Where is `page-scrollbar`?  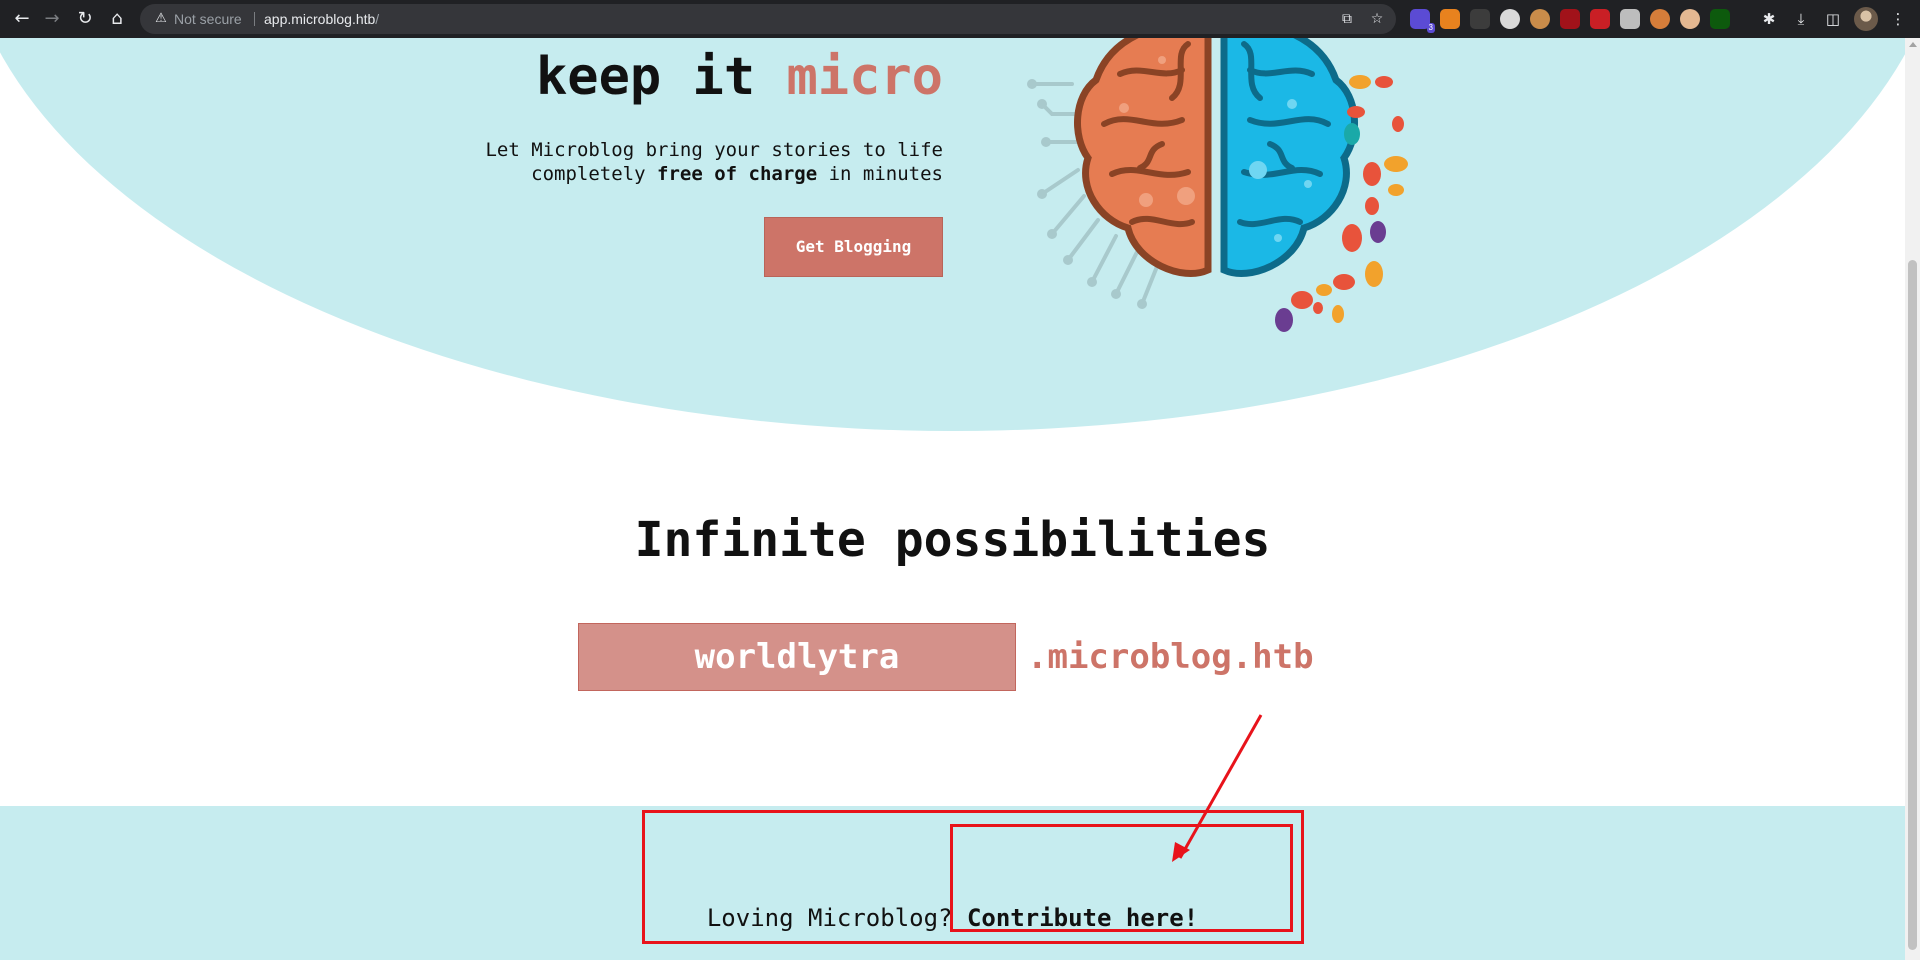
page-scrollbar is located at coordinates (1912, 499).